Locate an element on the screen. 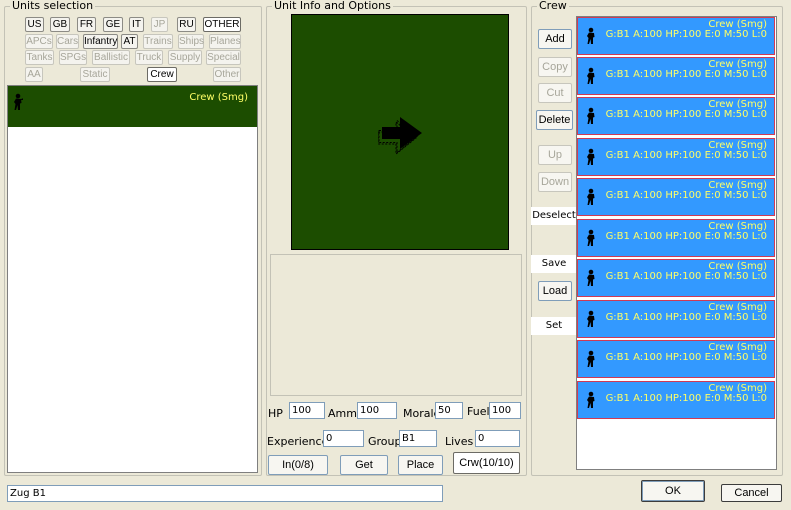  units-selection-title: Units selection is located at coordinates (53, 6).